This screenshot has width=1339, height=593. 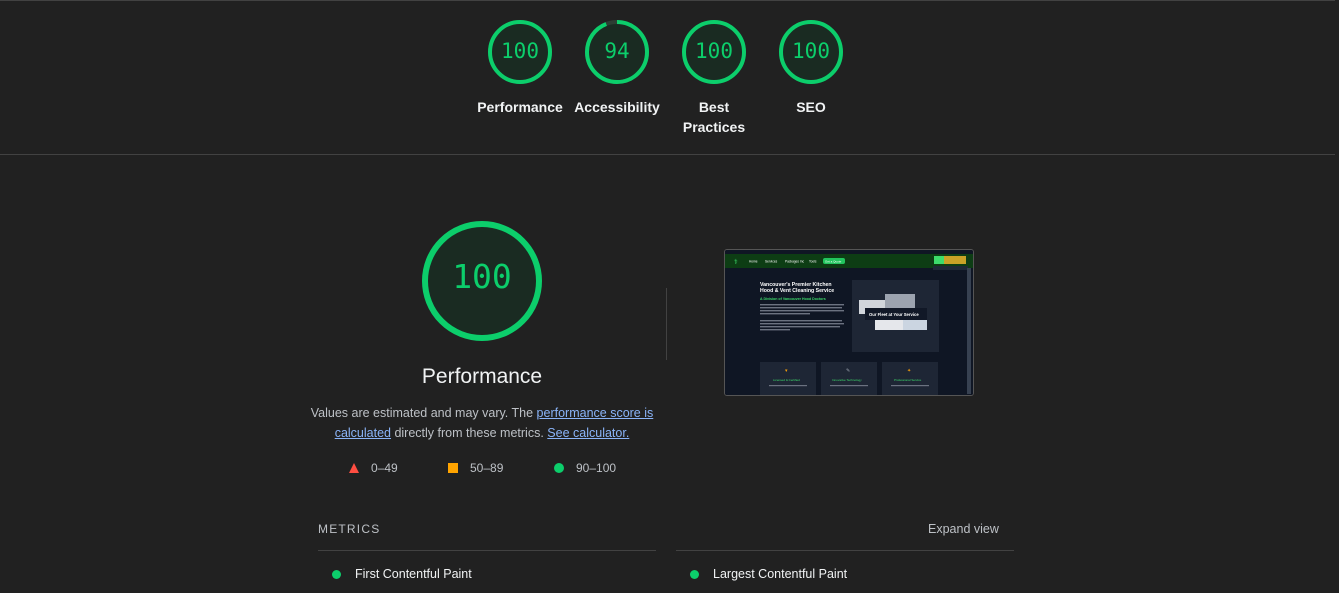 I want to click on divider, so click(x=666, y=324).